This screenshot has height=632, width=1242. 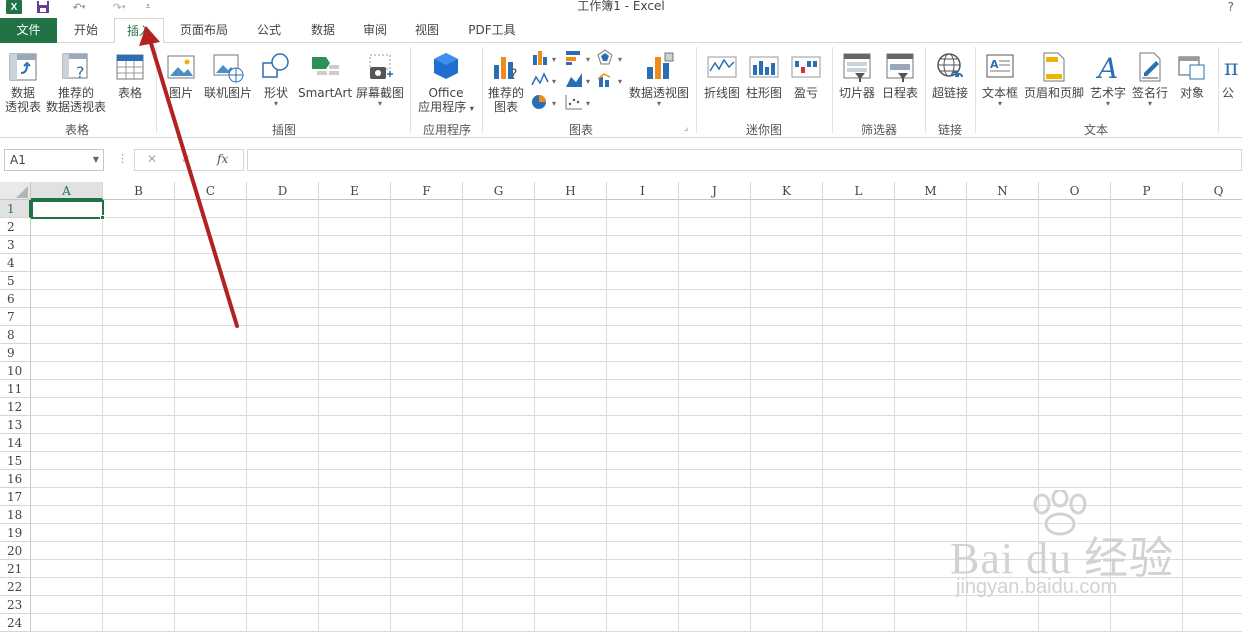 What do you see at coordinates (1108, 68) in the screenshot?
I see `wordart-icon: A` at bounding box center [1108, 68].